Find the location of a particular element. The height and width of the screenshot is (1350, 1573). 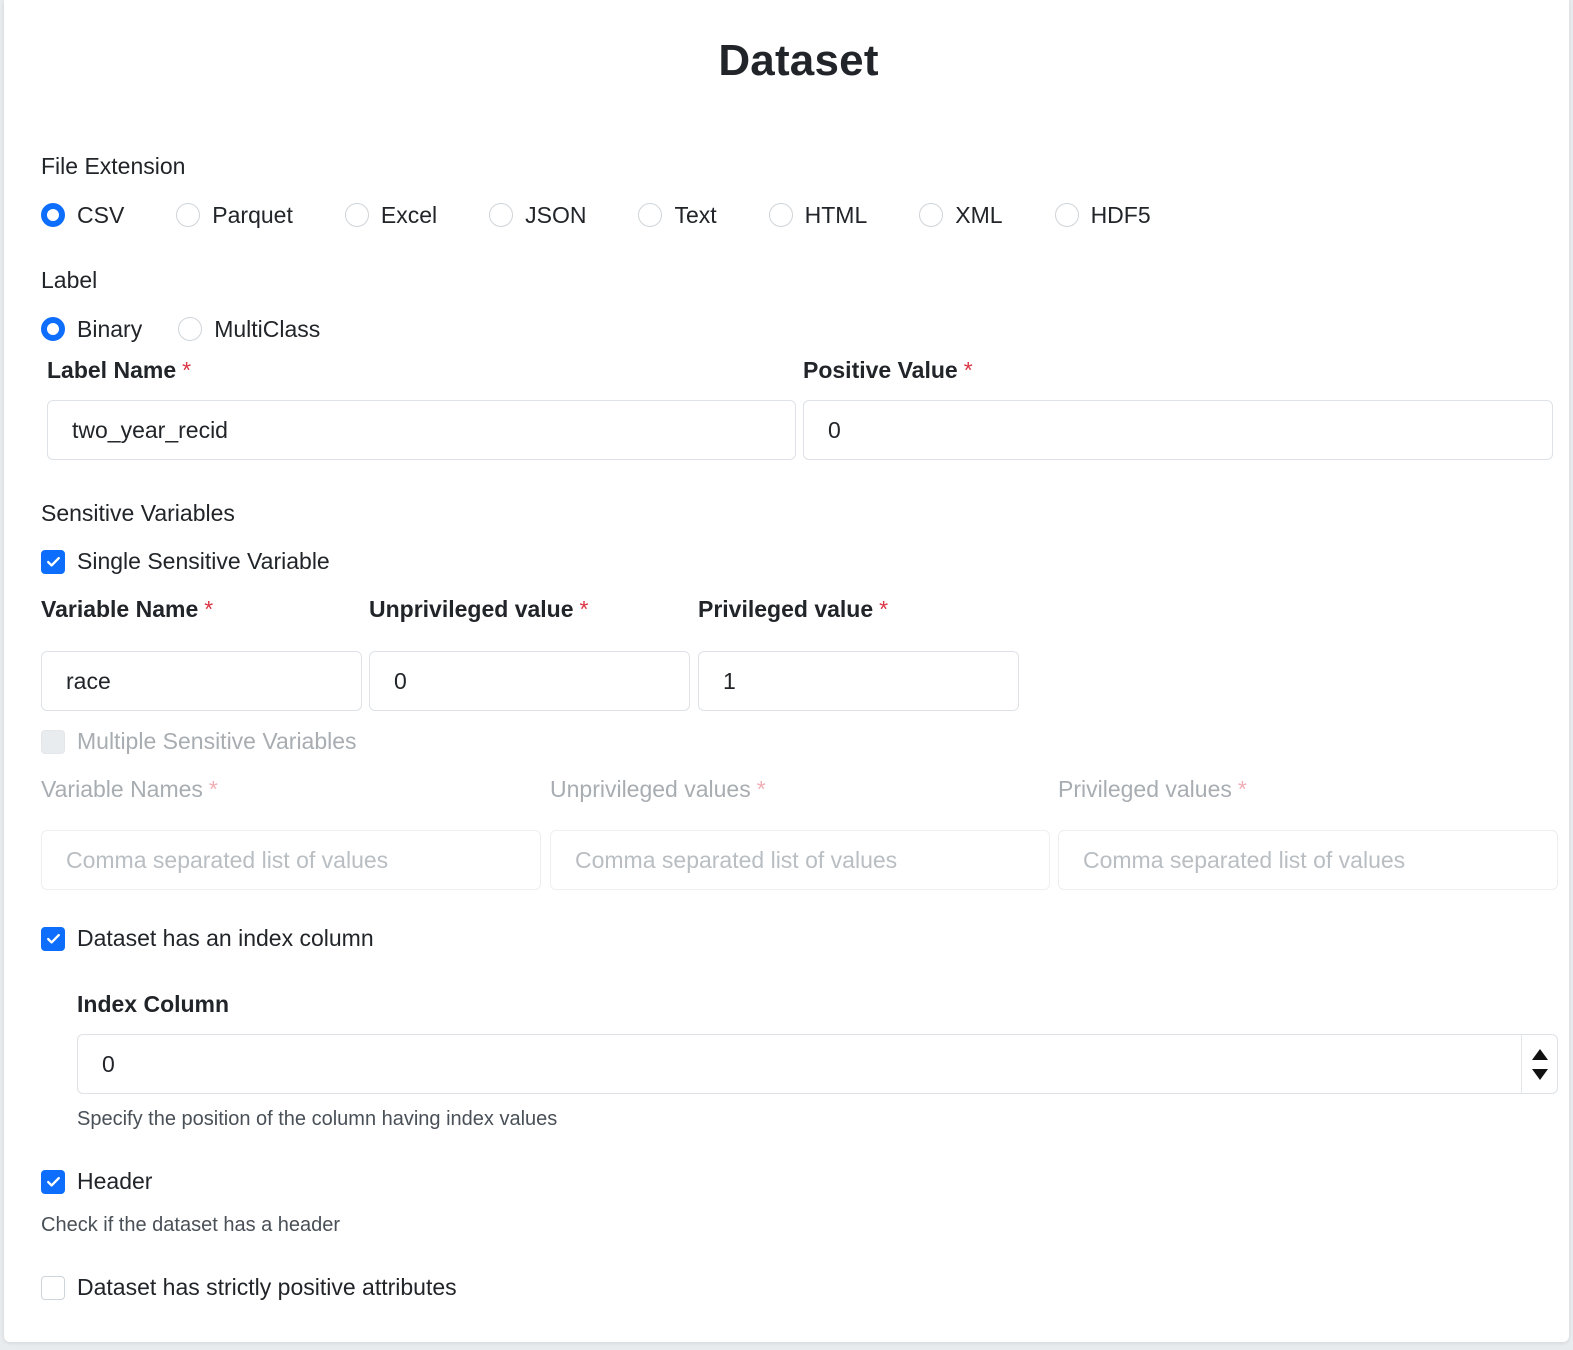

number-spinner is located at coordinates (1539, 1064).